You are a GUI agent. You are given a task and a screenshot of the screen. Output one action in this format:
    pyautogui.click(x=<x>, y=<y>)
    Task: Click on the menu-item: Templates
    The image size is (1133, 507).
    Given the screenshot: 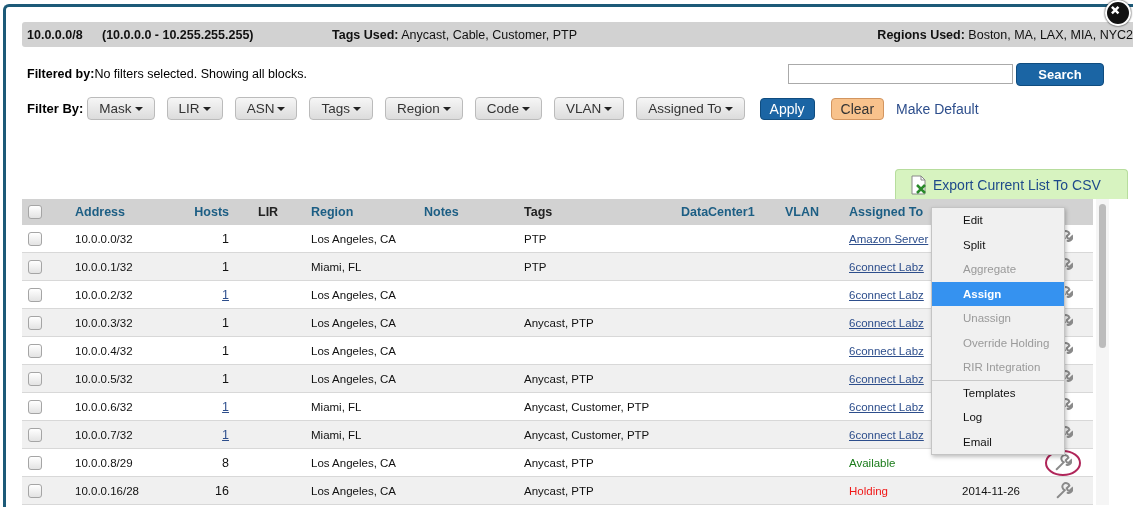 What is the action you would take?
    pyautogui.click(x=998, y=392)
    